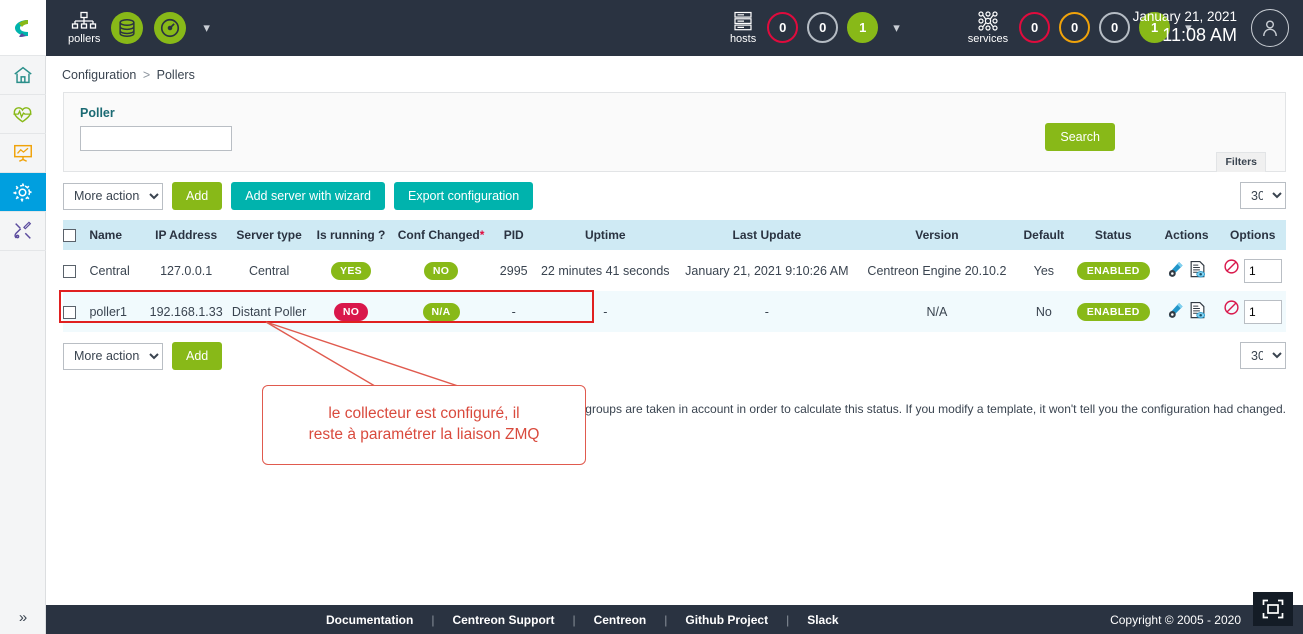 The image size is (1303, 634). I want to click on status-badge: ENABLED, so click(1113, 270).